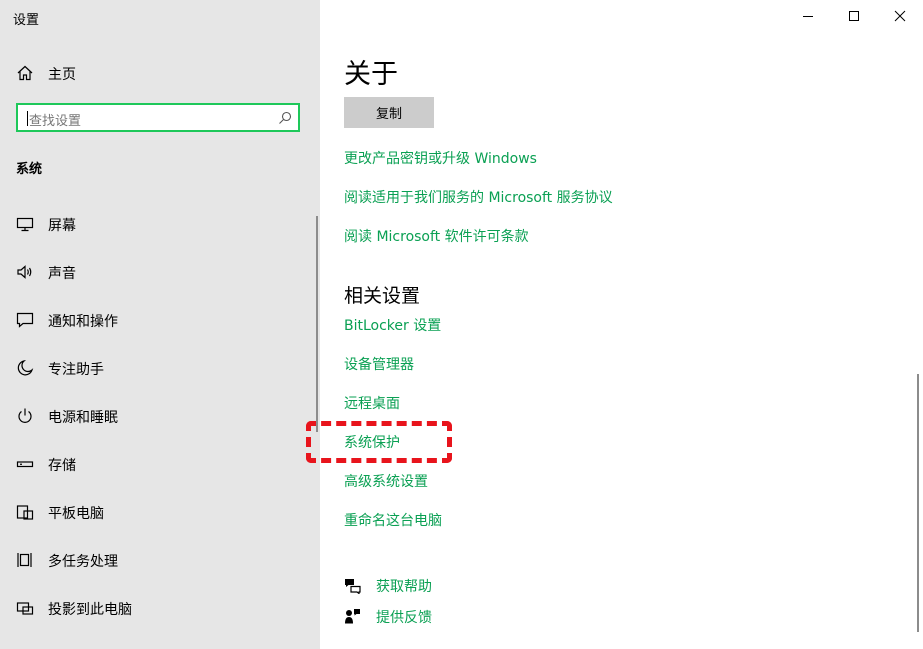  Describe the element at coordinates (156, 224) in the screenshot. I see `sidebar-item-display: 屏幕` at that location.